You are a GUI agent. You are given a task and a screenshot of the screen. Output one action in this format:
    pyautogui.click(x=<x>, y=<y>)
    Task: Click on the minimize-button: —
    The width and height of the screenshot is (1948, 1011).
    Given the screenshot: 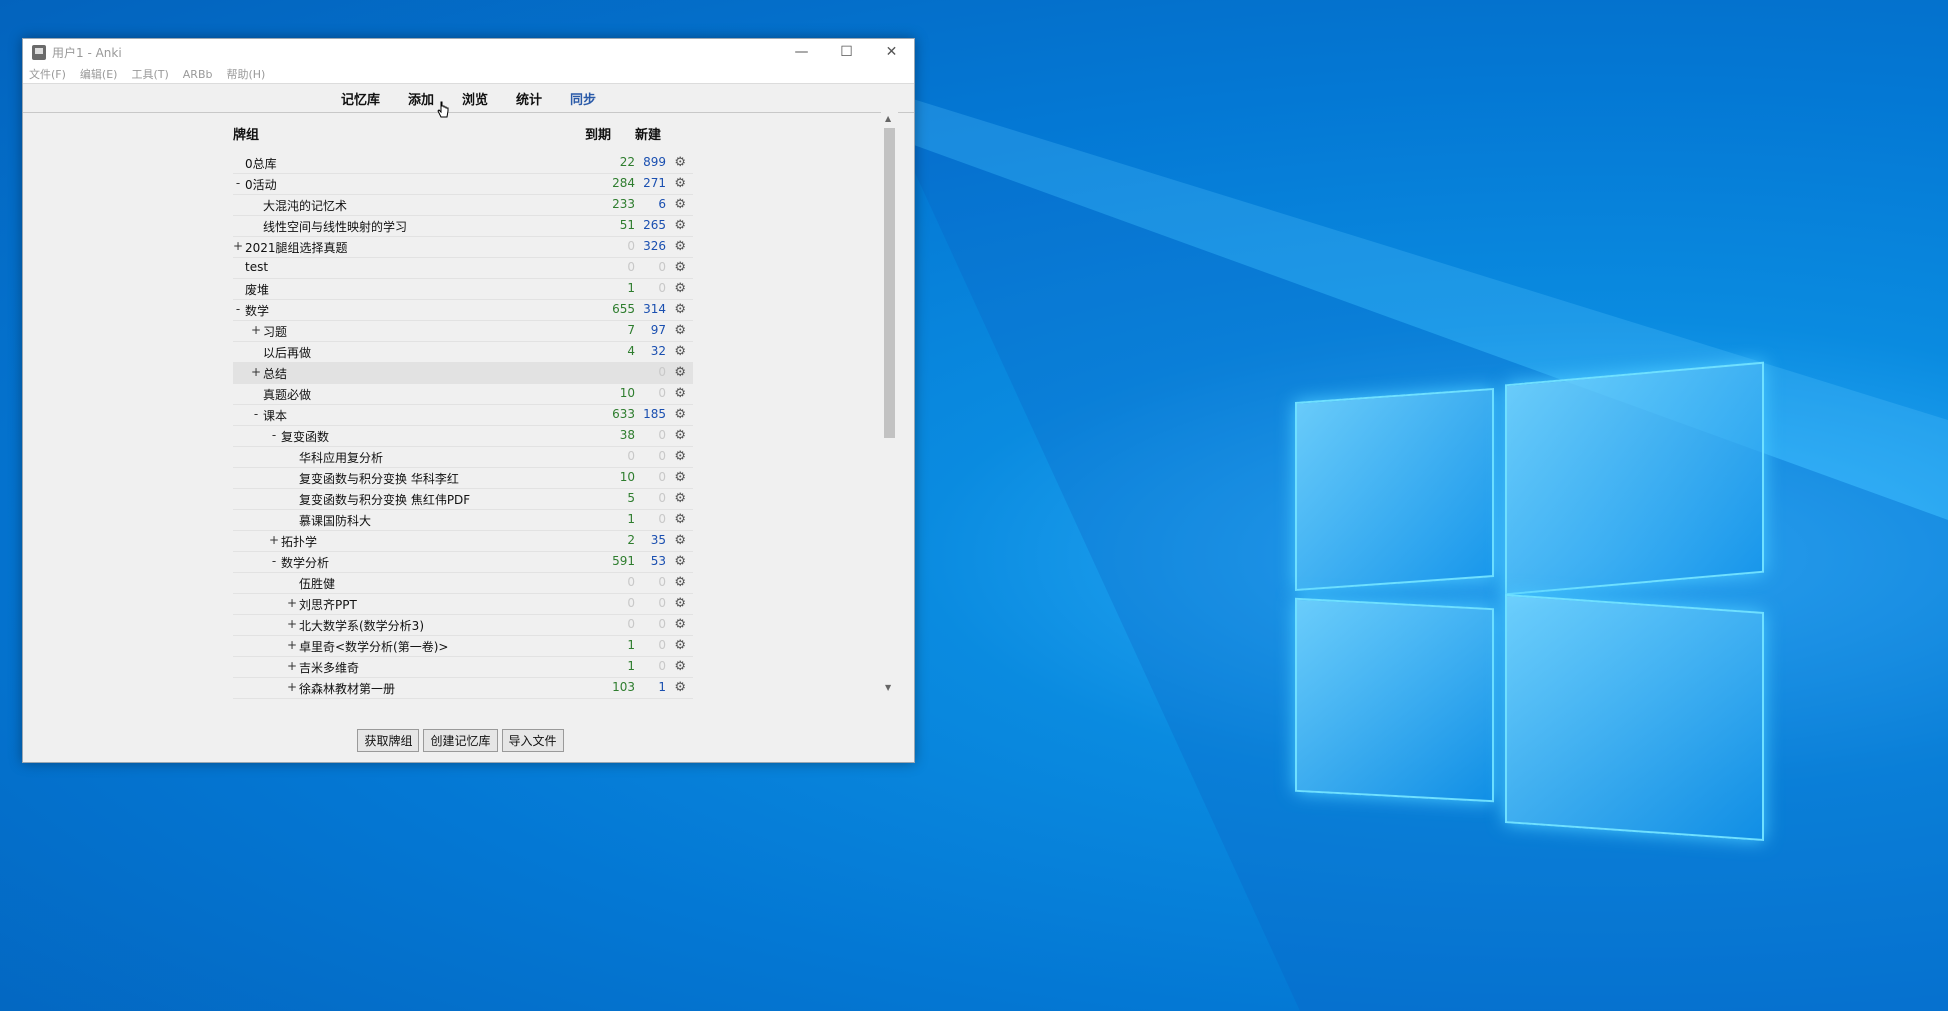 What is the action you would take?
    pyautogui.click(x=801, y=52)
    